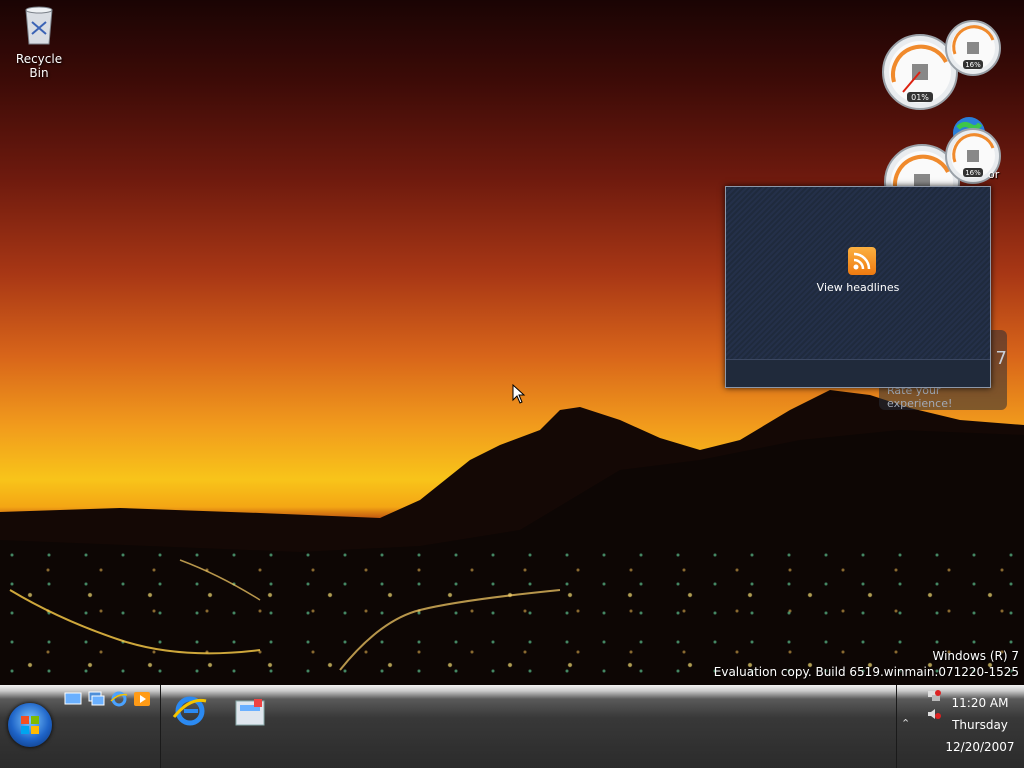  I want to click on taskbar-internet-explorer-button, so click(190, 711).